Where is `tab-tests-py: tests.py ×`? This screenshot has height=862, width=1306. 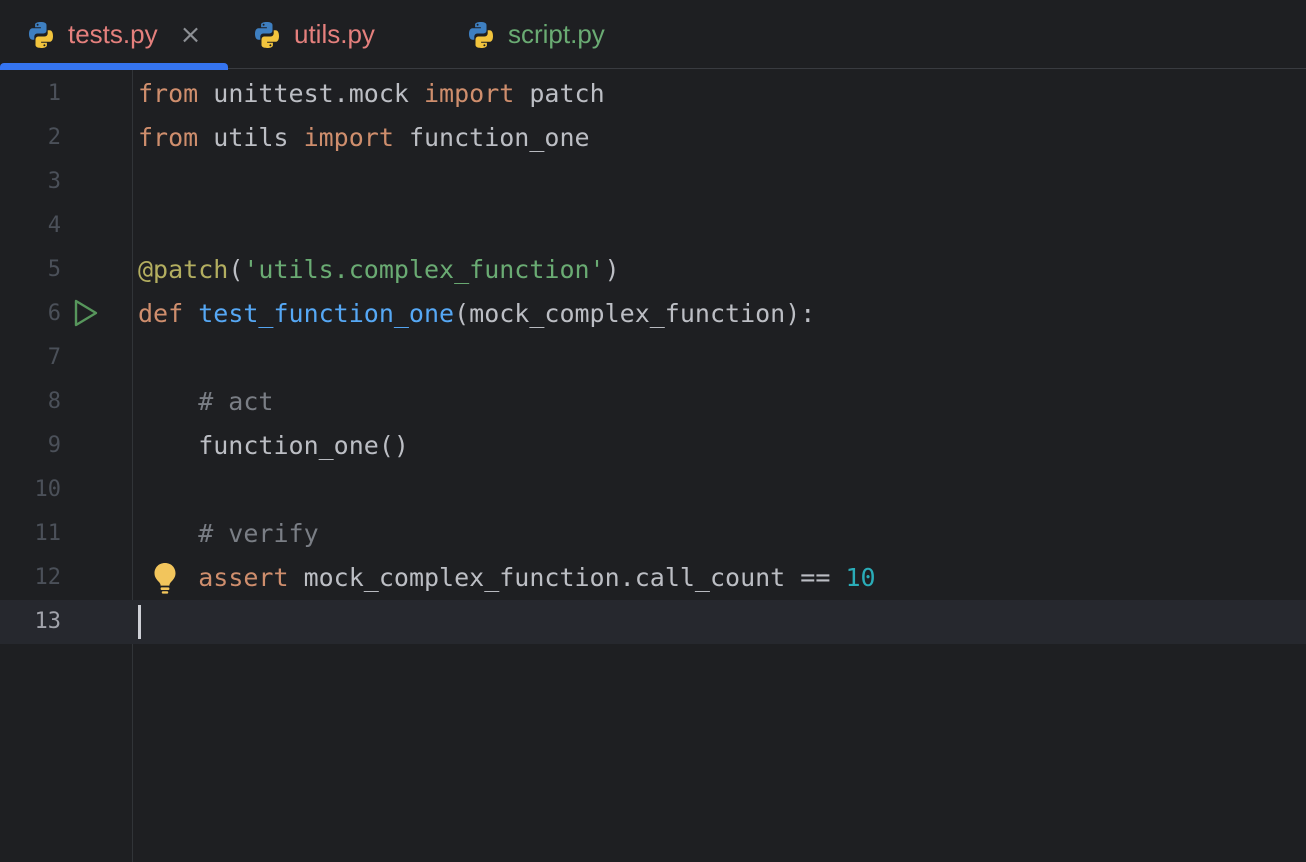 tab-tests-py: tests.py × is located at coordinates (114, 35).